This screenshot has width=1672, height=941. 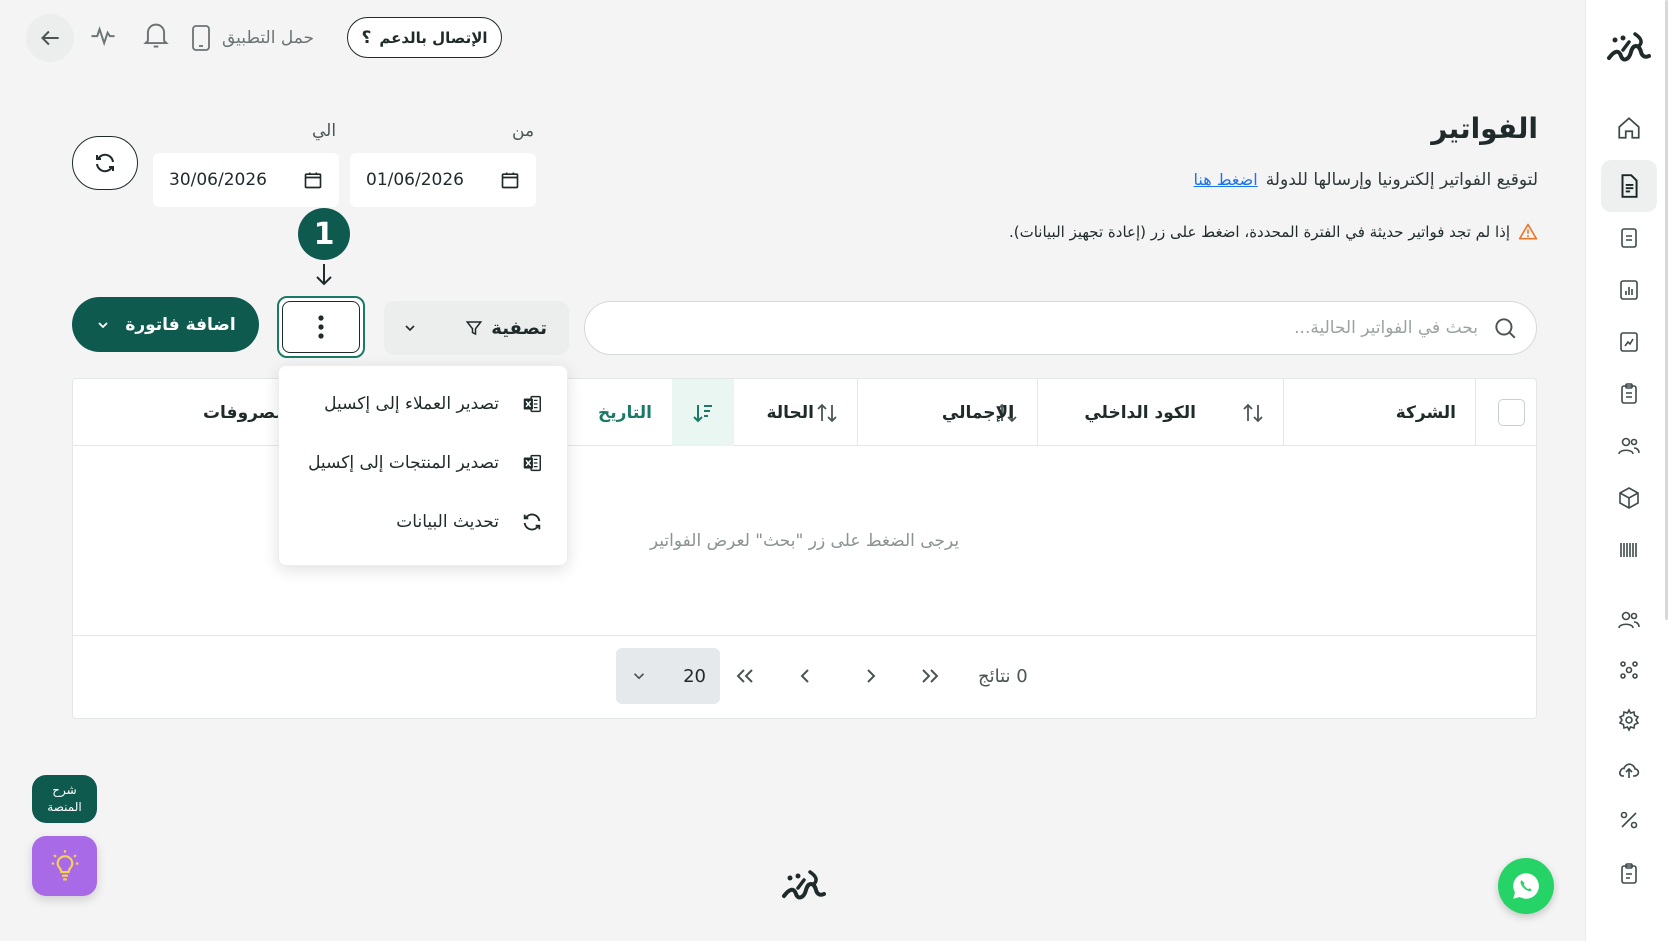 I want to click on previous-page-button, so click(x=871, y=676).